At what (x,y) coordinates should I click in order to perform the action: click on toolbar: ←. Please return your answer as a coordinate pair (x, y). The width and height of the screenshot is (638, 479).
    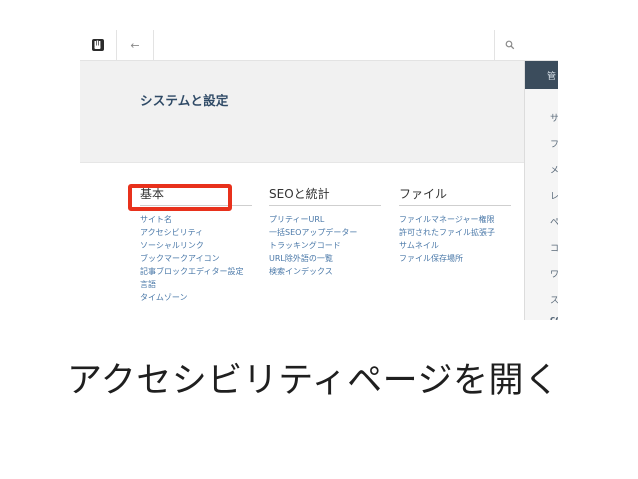
    Looking at the image, I should click on (319, 45).